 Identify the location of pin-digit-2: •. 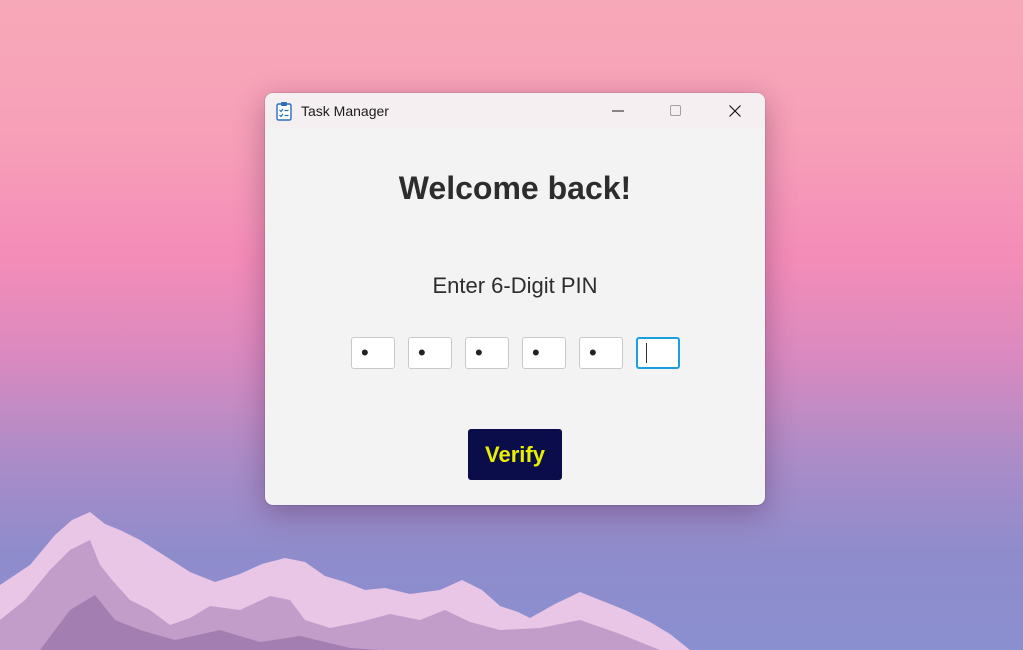
(430, 353).